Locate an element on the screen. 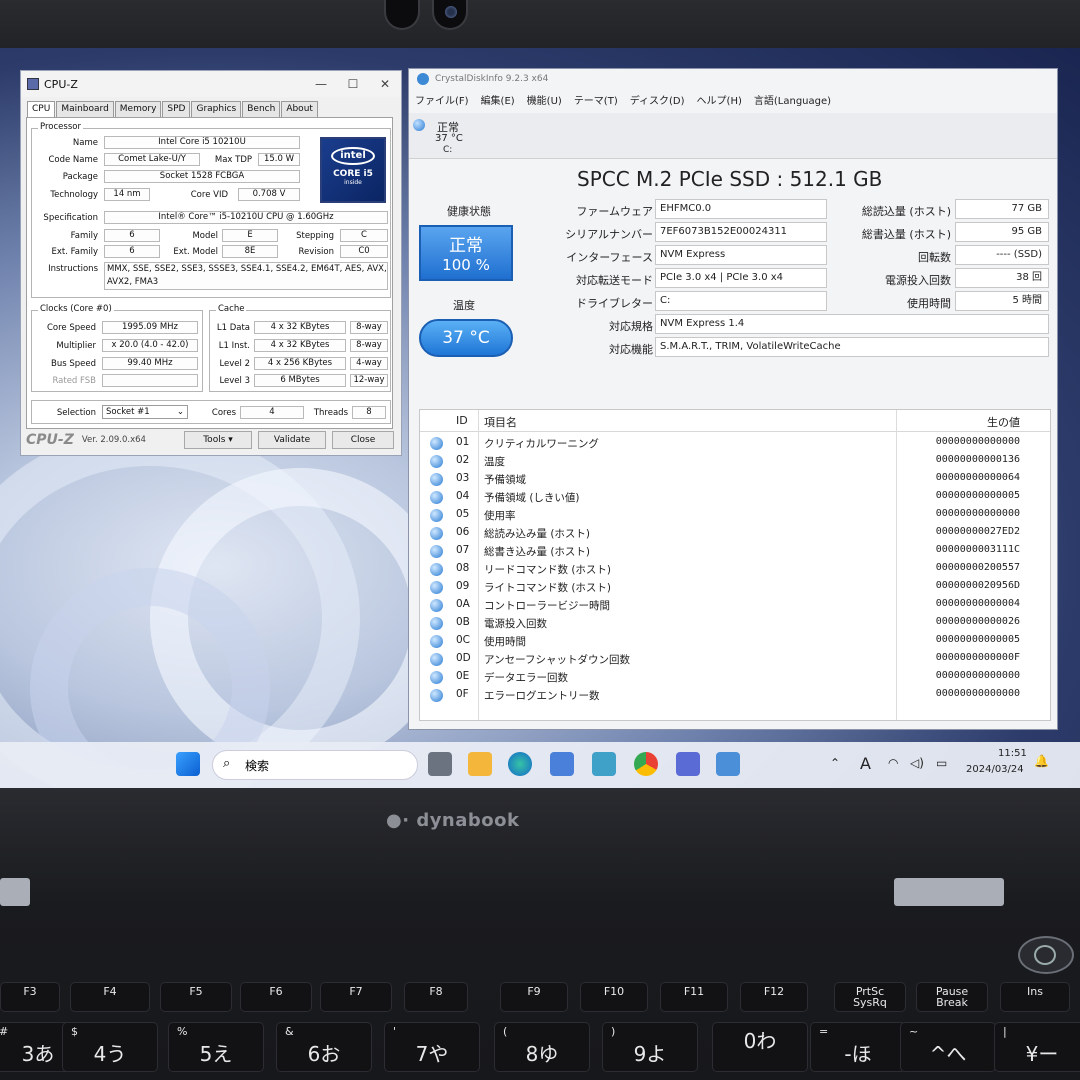  key-number: ' 7や is located at coordinates (432, 1047).